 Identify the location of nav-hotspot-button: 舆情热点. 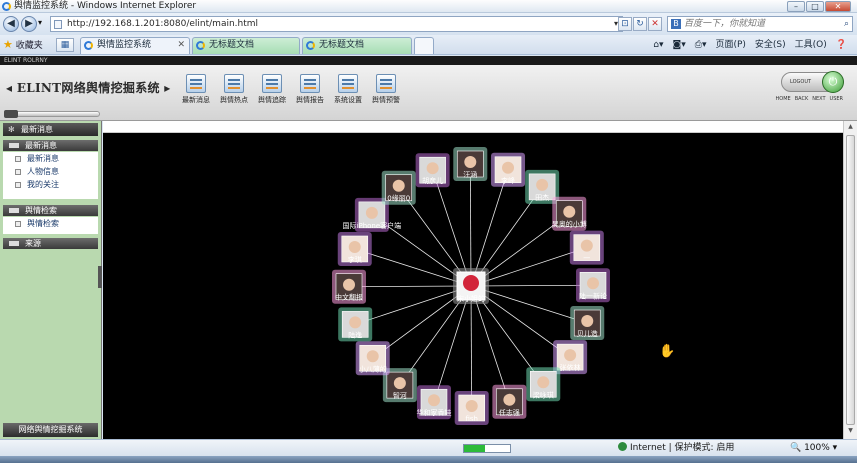
(234, 94).